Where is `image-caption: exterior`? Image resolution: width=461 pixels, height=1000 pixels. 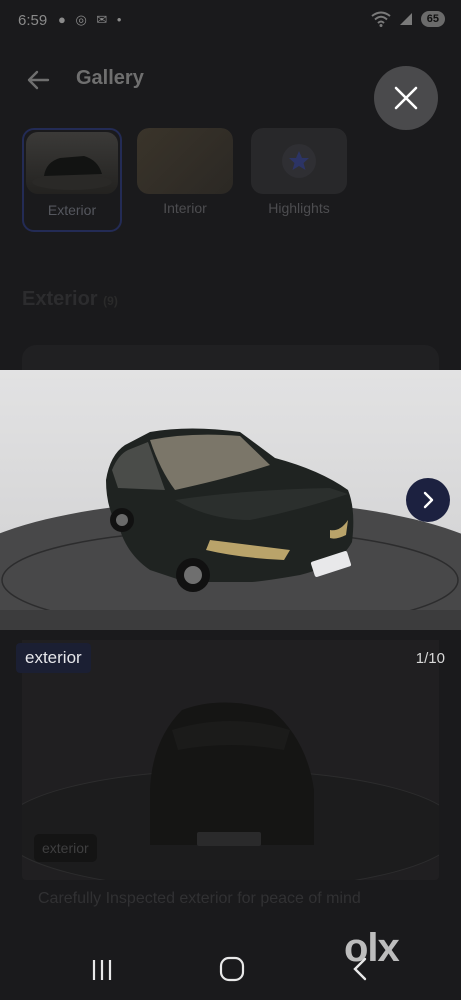 image-caption: exterior is located at coordinates (53, 658).